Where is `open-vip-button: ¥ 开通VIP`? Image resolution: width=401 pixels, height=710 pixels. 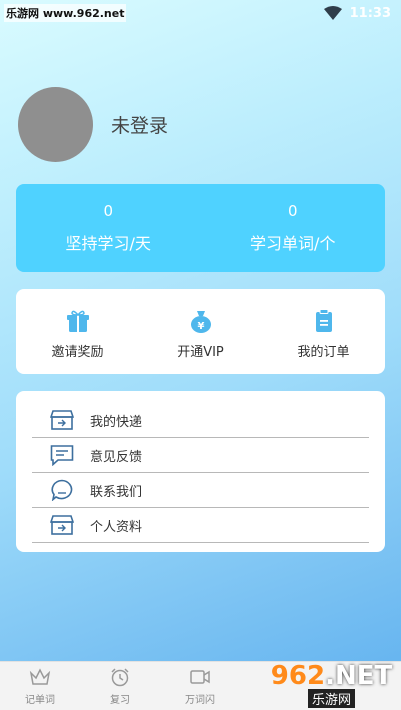 open-vip-button: ¥ 开通VIP is located at coordinates (200, 331).